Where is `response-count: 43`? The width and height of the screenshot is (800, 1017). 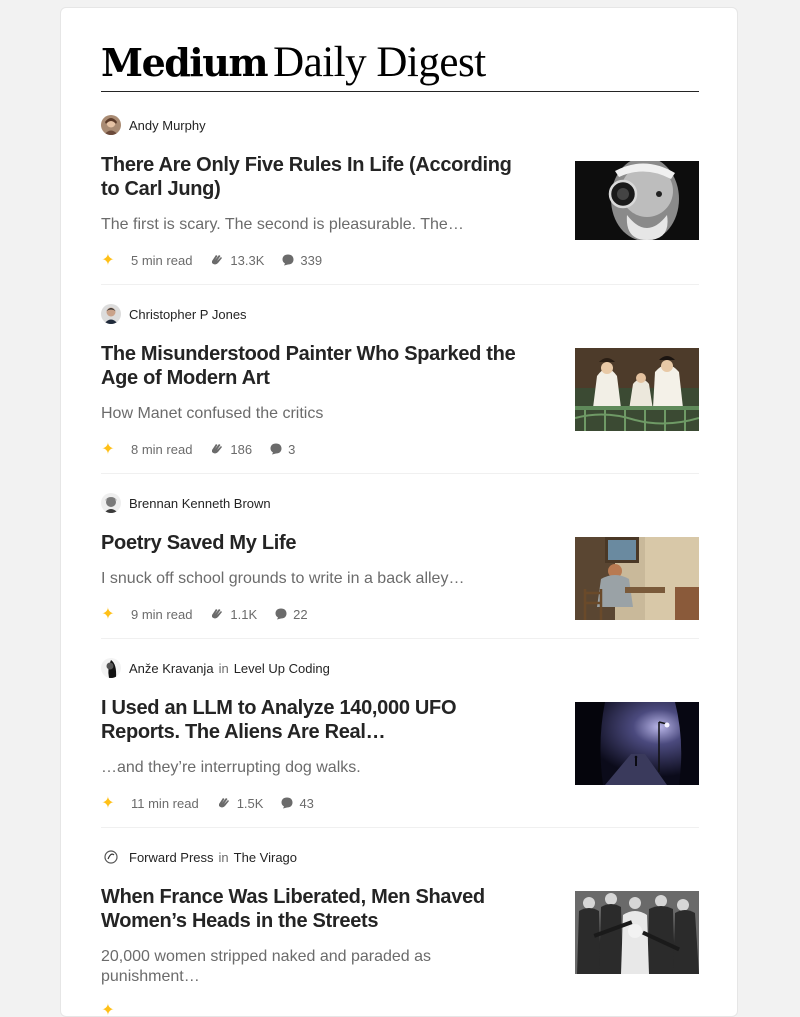
response-count: 43 is located at coordinates (297, 803).